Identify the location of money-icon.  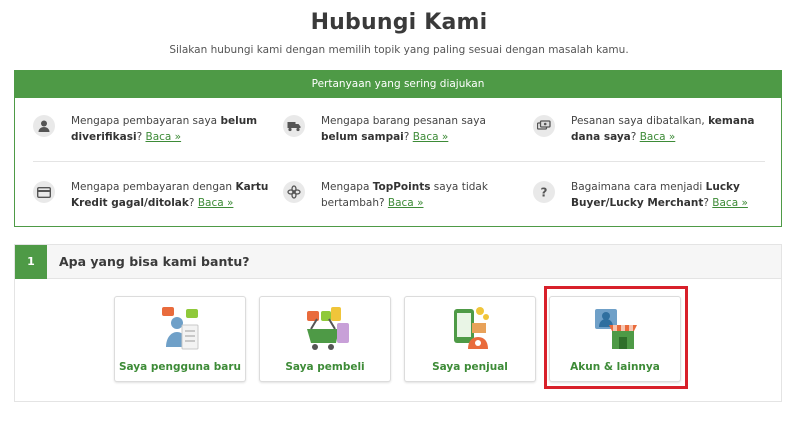
(544, 126).